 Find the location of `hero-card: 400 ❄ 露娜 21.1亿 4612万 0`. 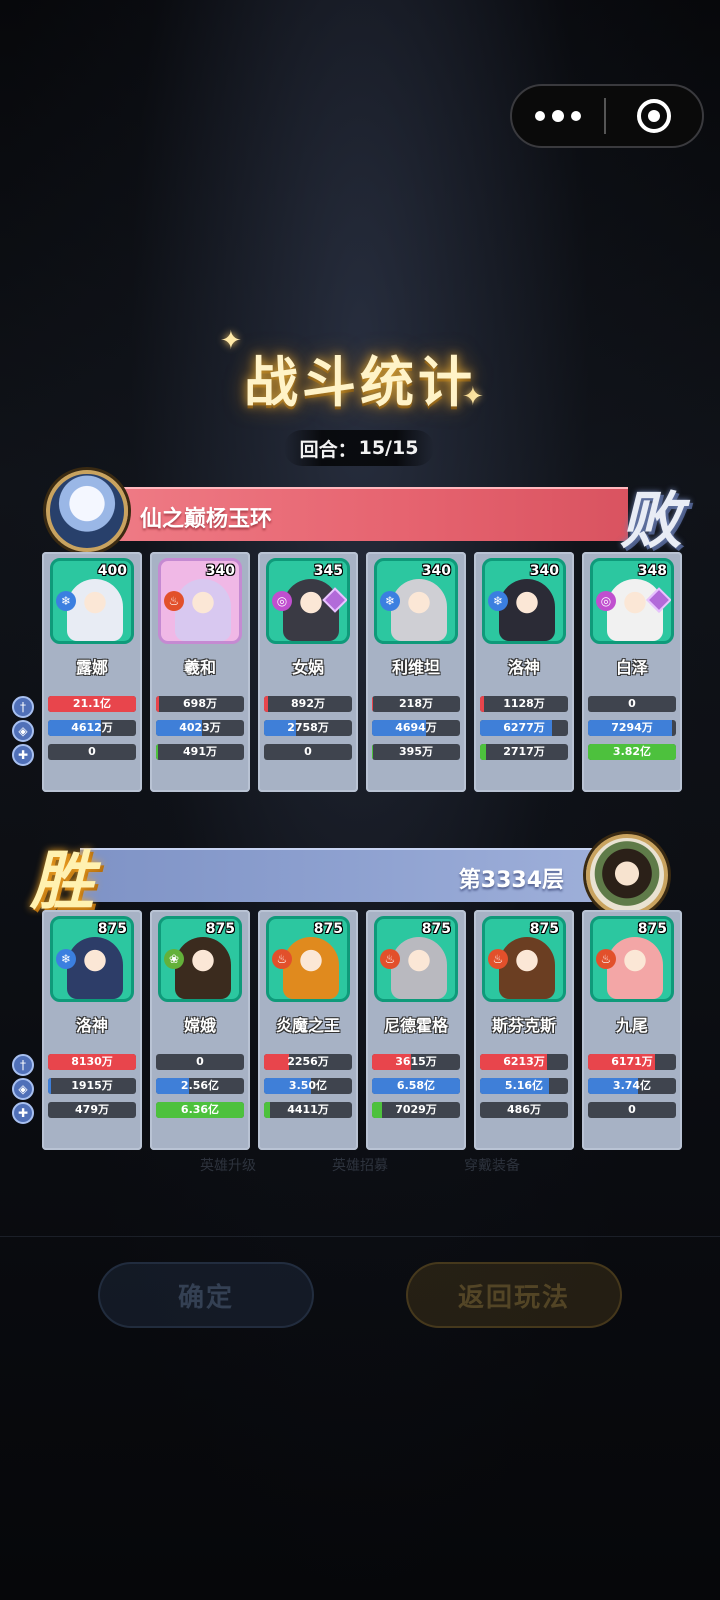

hero-card: 400 ❄ 露娜 21.1亿 4612万 0 is located at coordinates (92, 672).